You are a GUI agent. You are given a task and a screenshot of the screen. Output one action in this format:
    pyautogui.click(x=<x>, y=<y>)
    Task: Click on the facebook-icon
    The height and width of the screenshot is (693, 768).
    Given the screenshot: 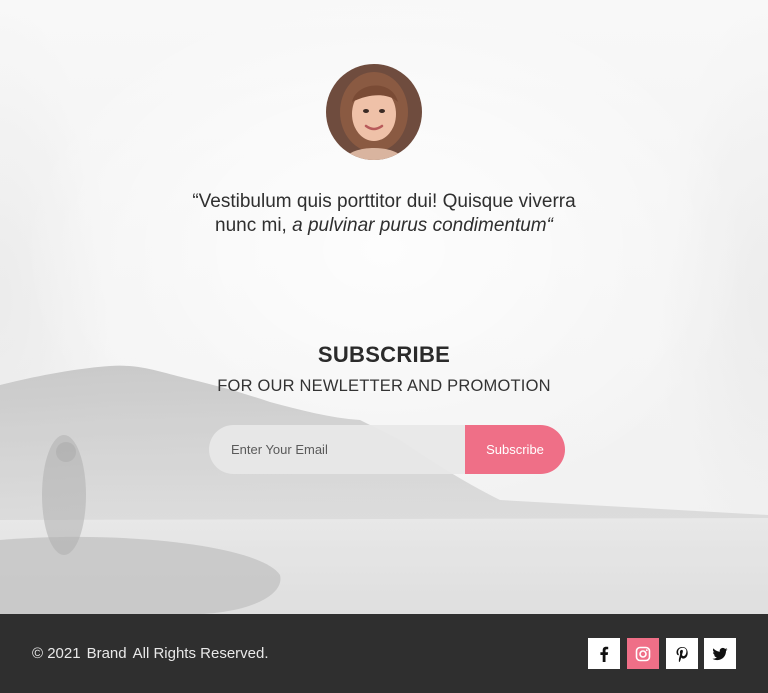 What is the action you would take?
    pyautogui.click(x=604, y=654)
    